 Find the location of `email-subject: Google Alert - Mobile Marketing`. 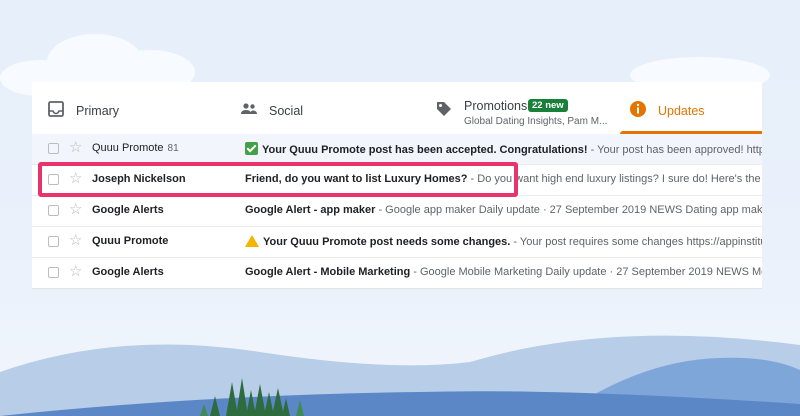

email-subject: Google Alert - Mobile Marketing is located at coordinates (328, 272).